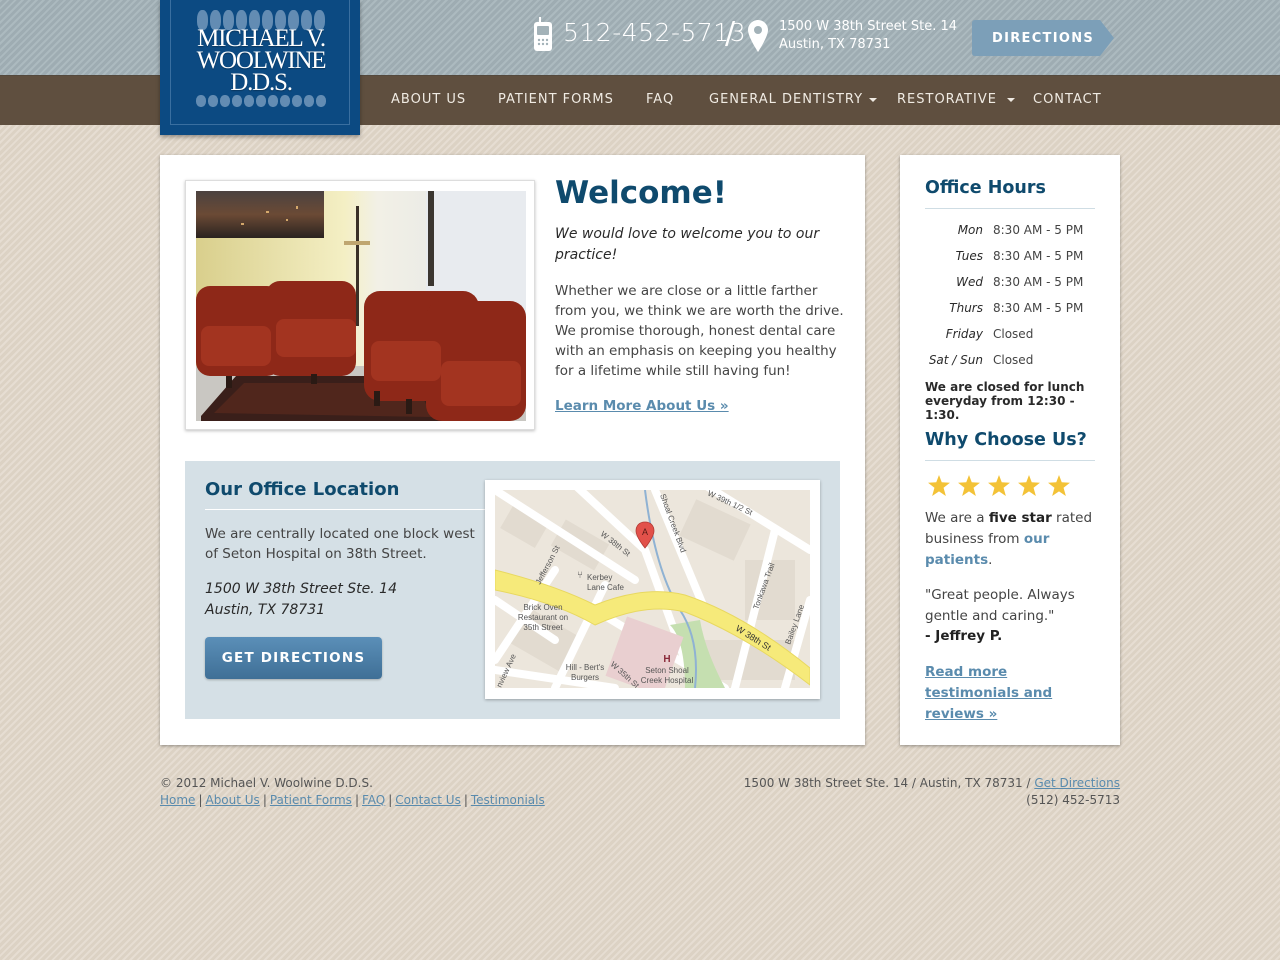 The height and width of the screenshot is (960, 1280). I want to click on read-testimonials-link: Read more testimonials and reviews », so click(1012, 693).